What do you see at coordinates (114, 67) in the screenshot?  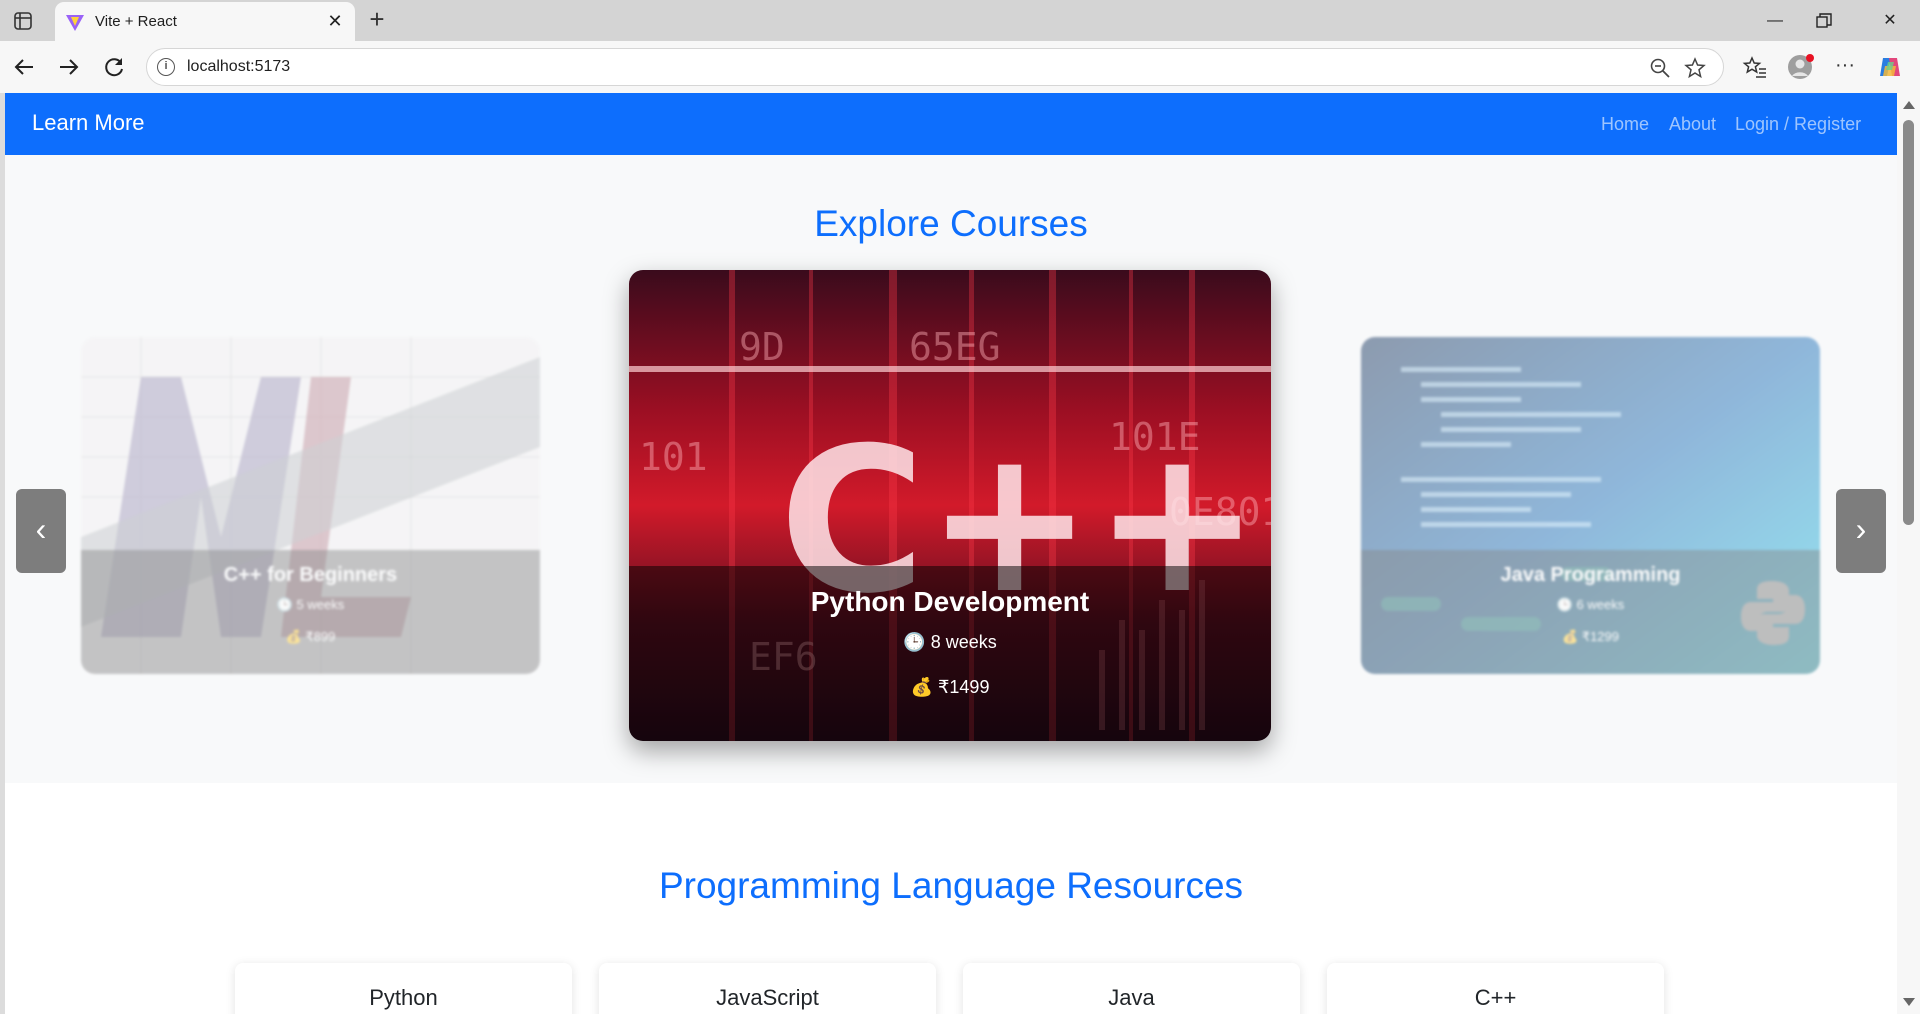 I see `reload-icon` at bounding box center [114, 67].